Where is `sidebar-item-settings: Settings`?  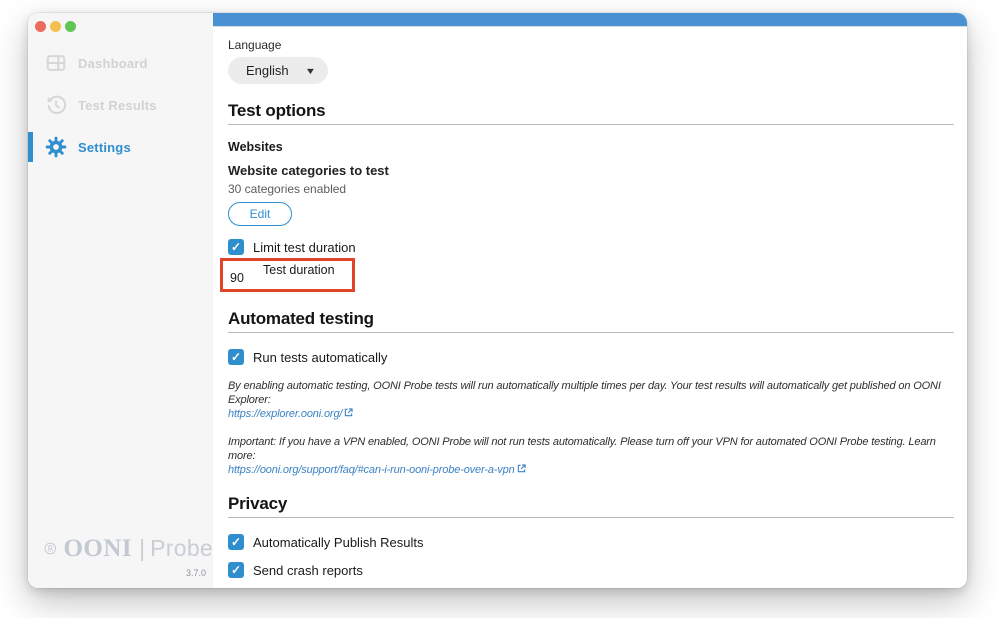
sidebar-item-settings: Settings is located at coordinates (120, 147).